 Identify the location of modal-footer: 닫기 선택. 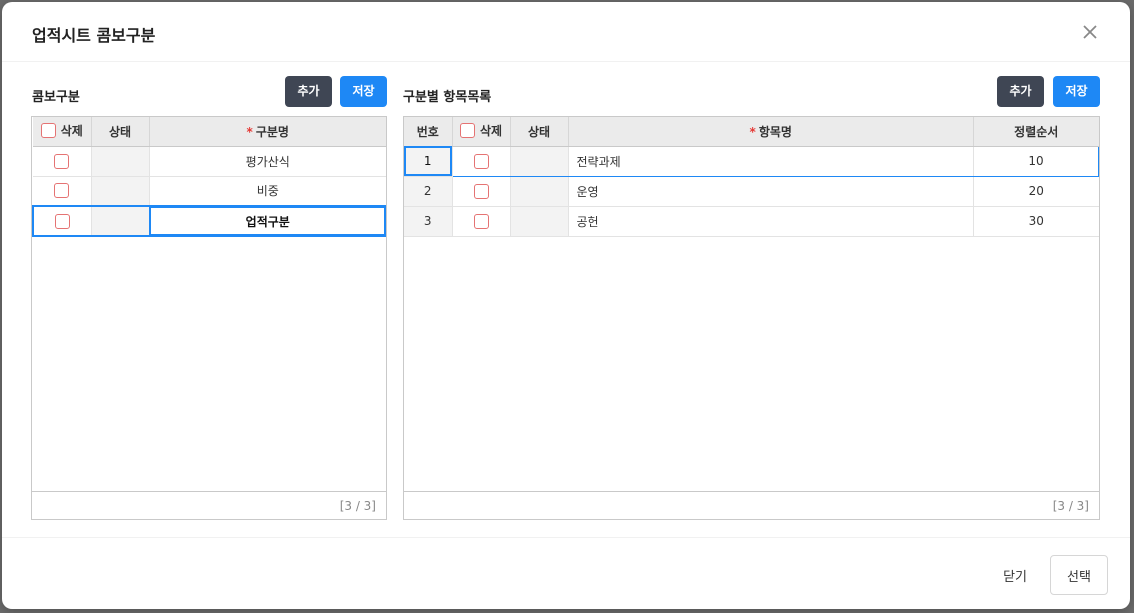
(566, 573).